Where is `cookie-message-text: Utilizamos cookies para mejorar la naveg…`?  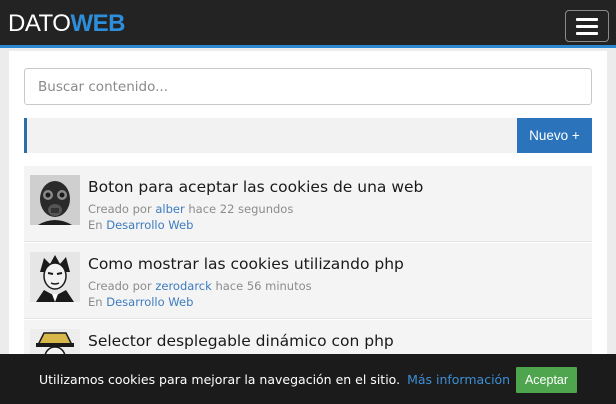
cookie-message-text: Utilizamos cookies para mejorar la naveg… is located at coordinates (220, 379).